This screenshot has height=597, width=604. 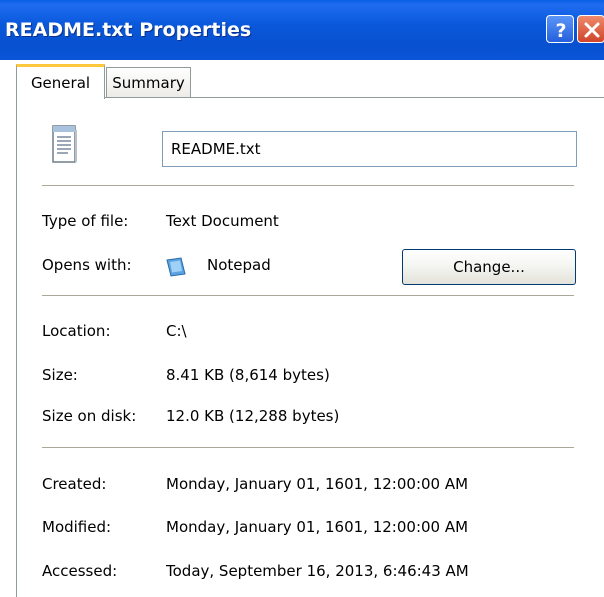 What do you see at coordinates (317, 484) in the screenshot?
I see `created-value: Monday, January 01, 1601, 12:00:00 AM` at bounding box center [317, 484].